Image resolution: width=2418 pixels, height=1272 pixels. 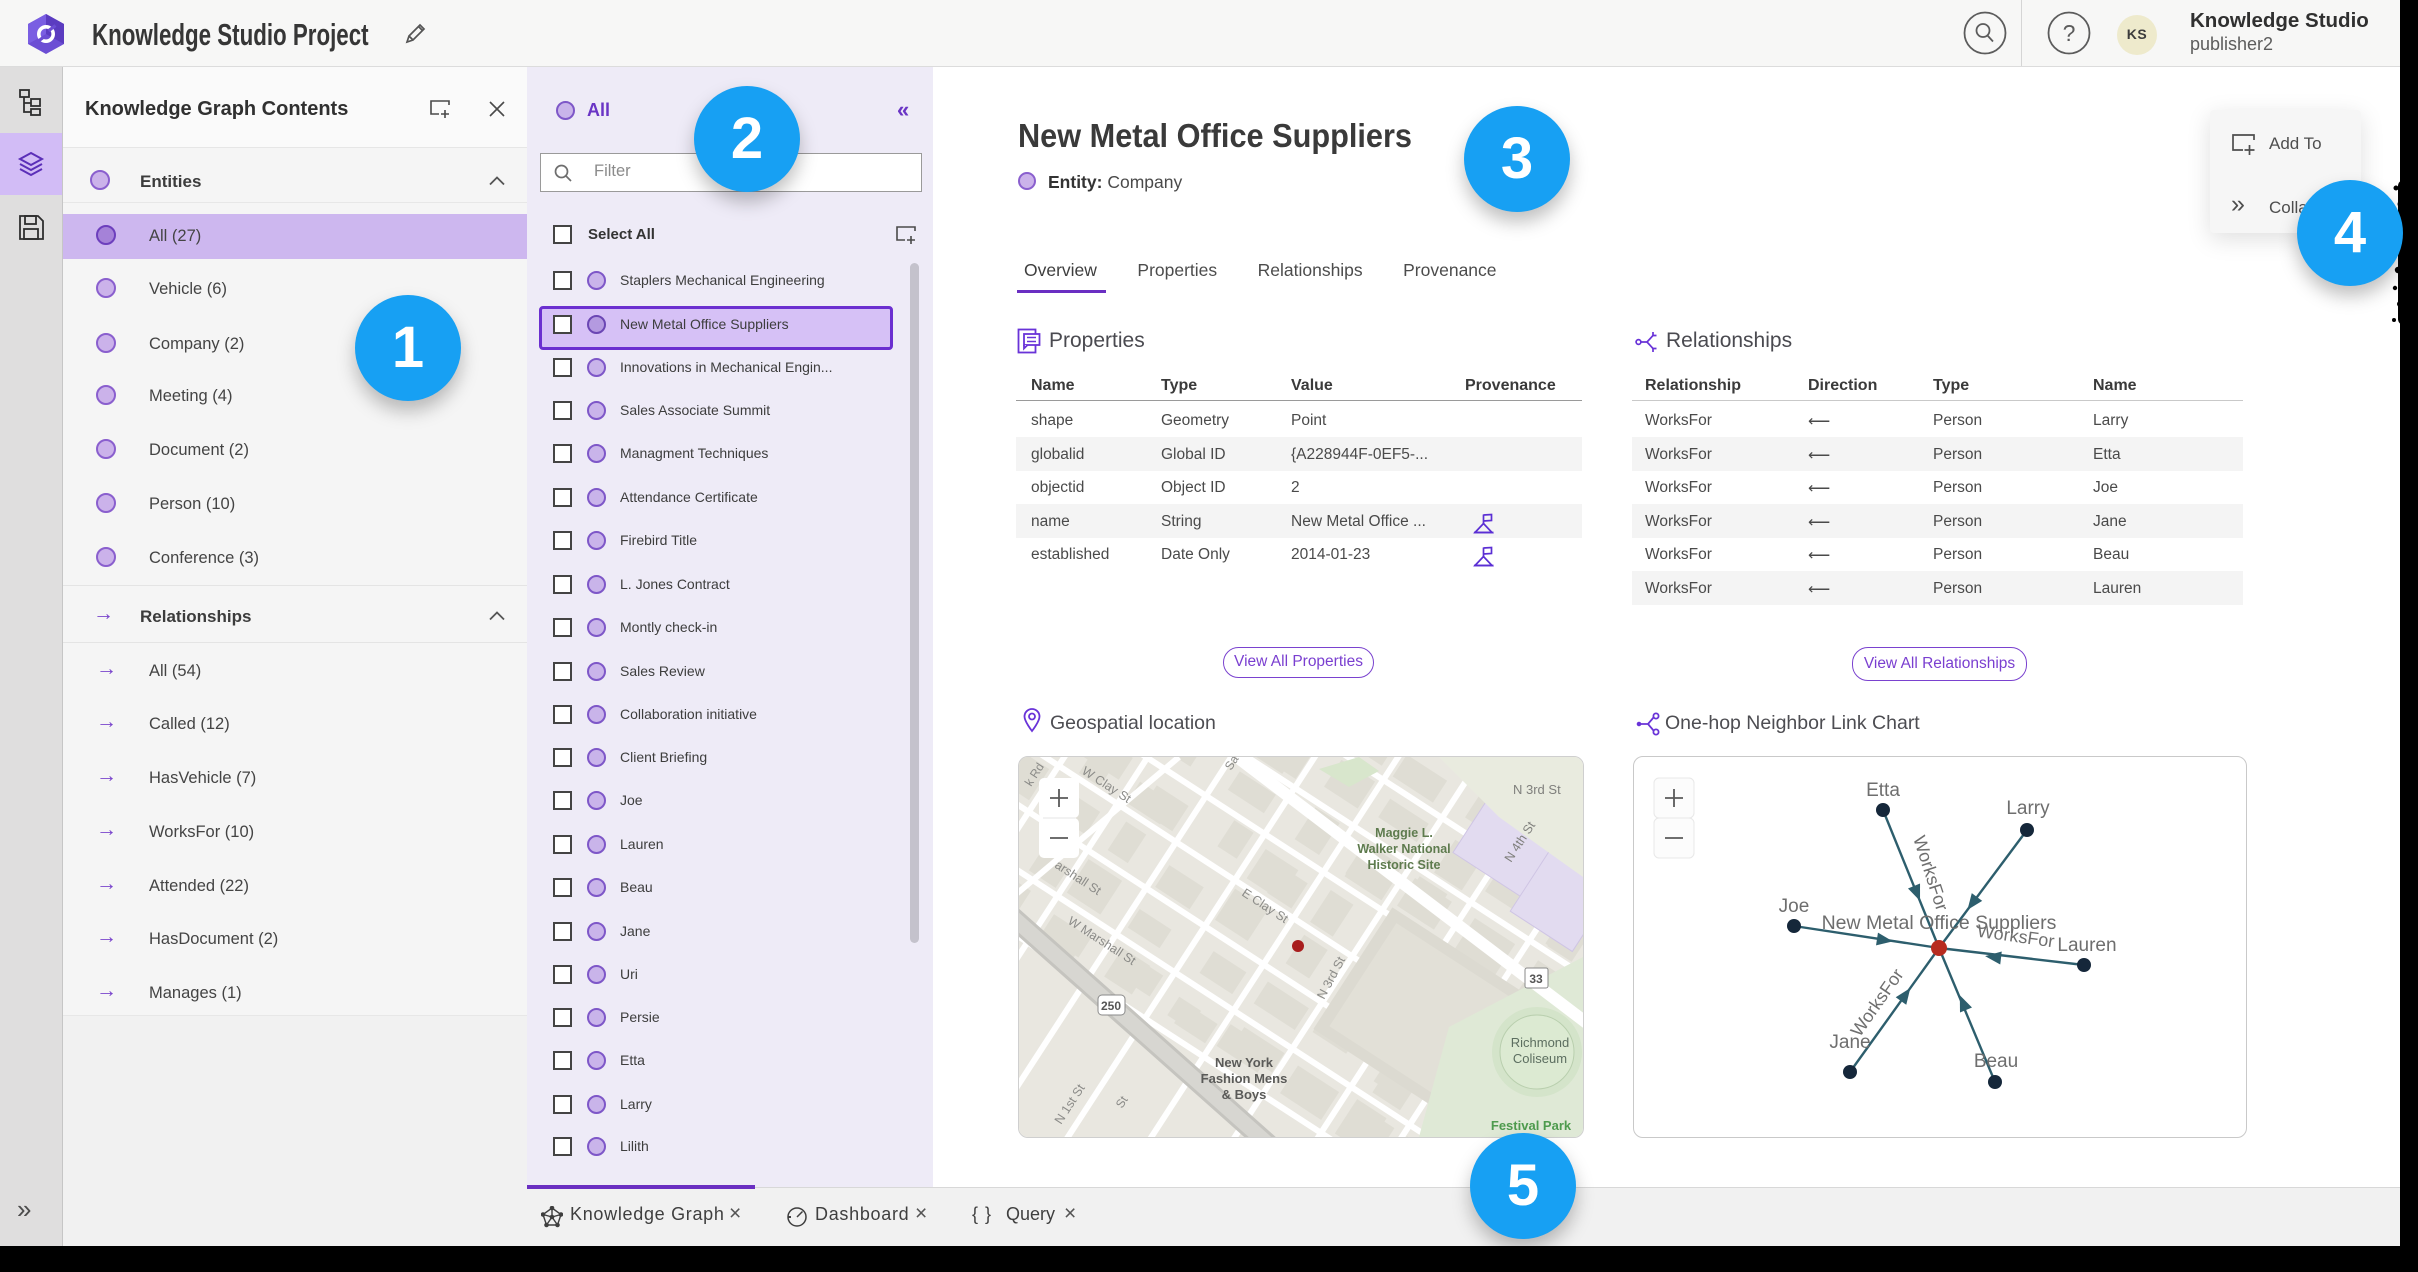 I want to click on svg-text: 250, so click(x=1111, y=1006).